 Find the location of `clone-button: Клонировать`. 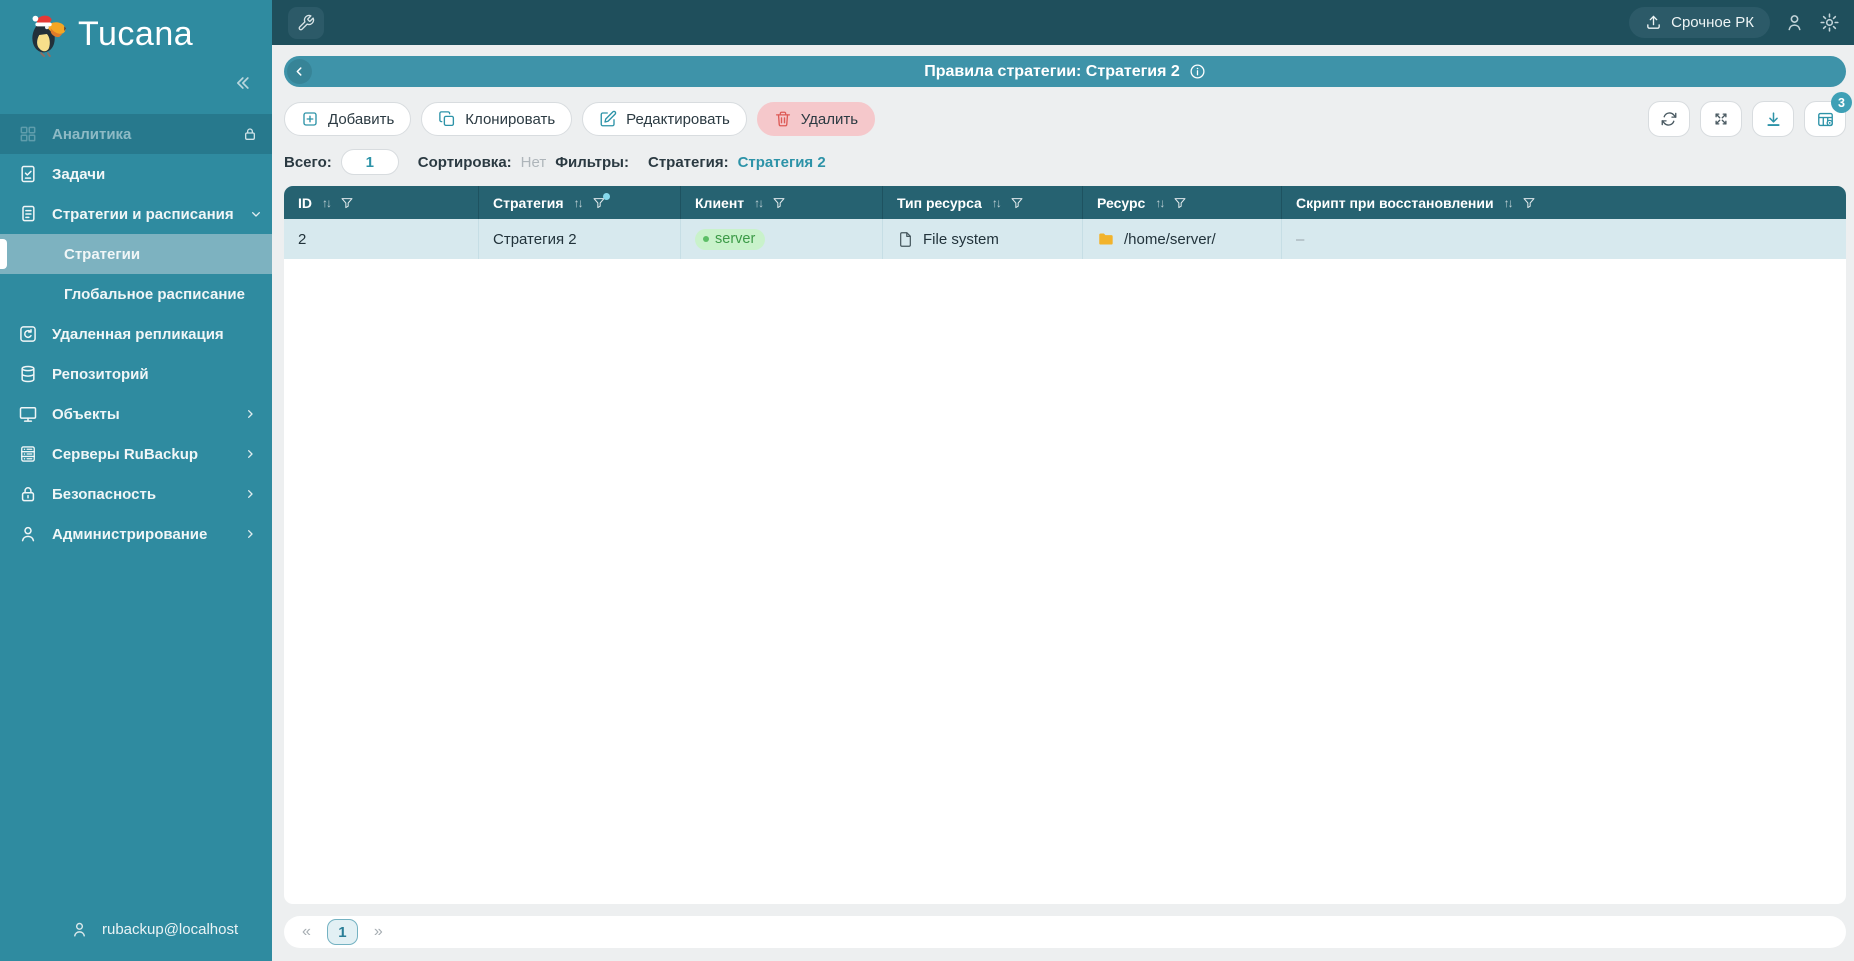

clone-button: Клонировать is located at coordinates (497, 119).